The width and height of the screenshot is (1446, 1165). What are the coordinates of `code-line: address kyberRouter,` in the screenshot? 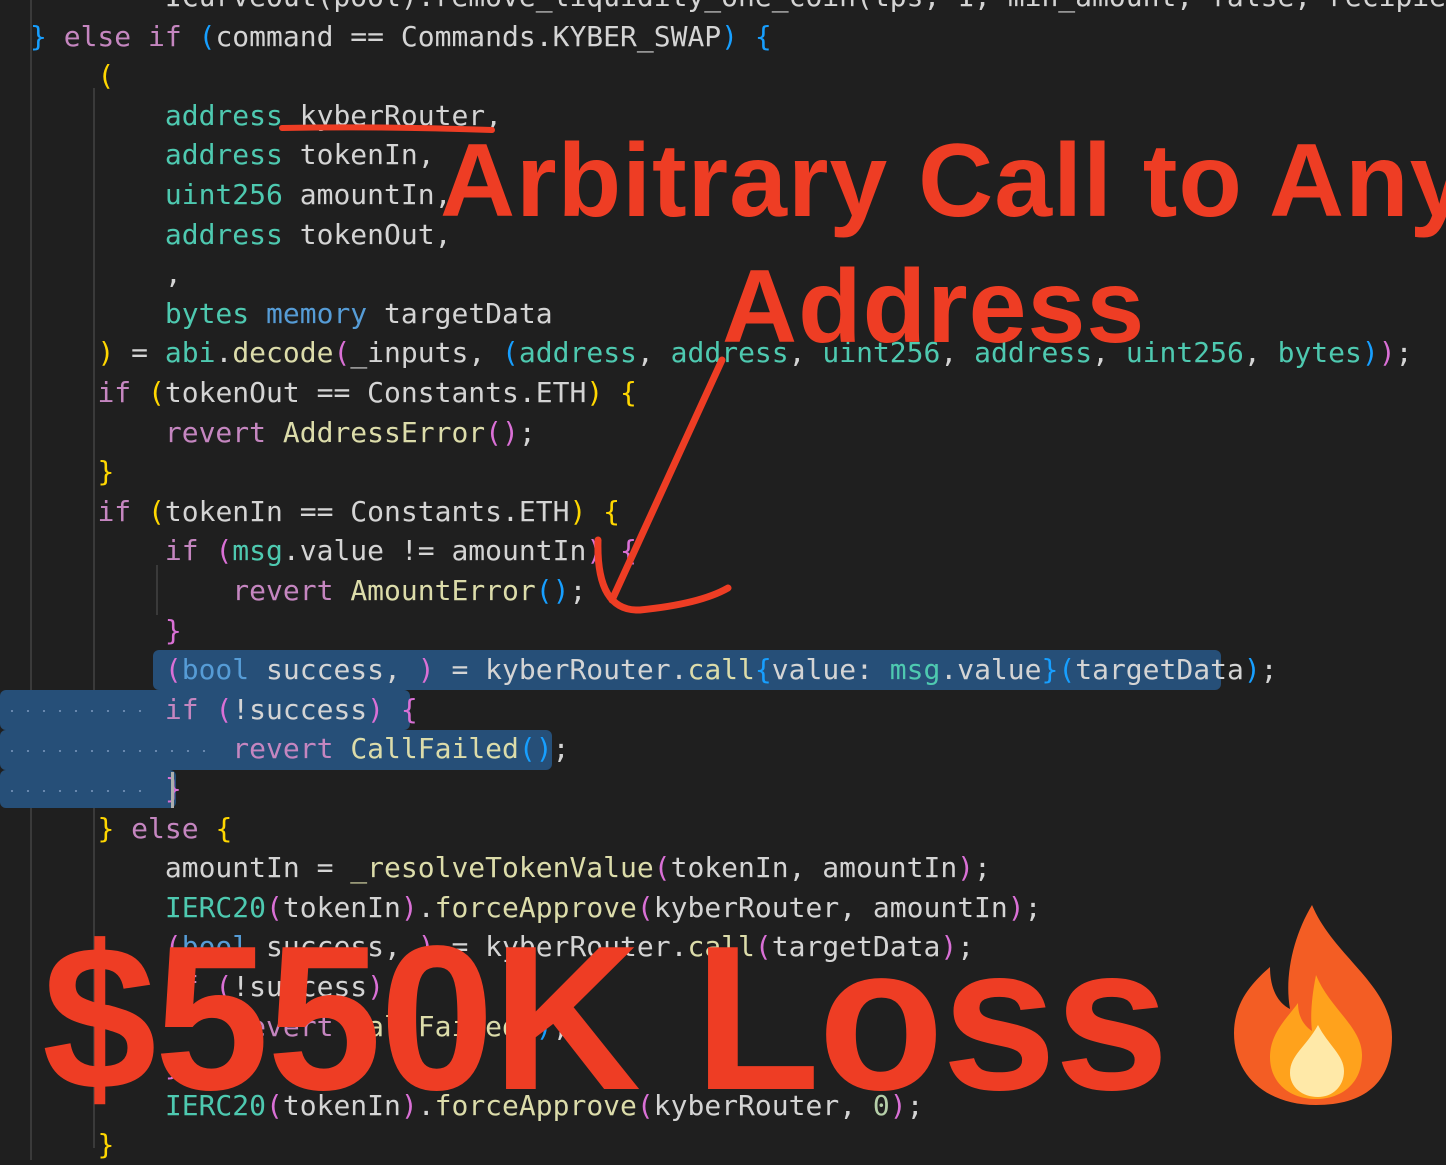 It's located at (266, 116).